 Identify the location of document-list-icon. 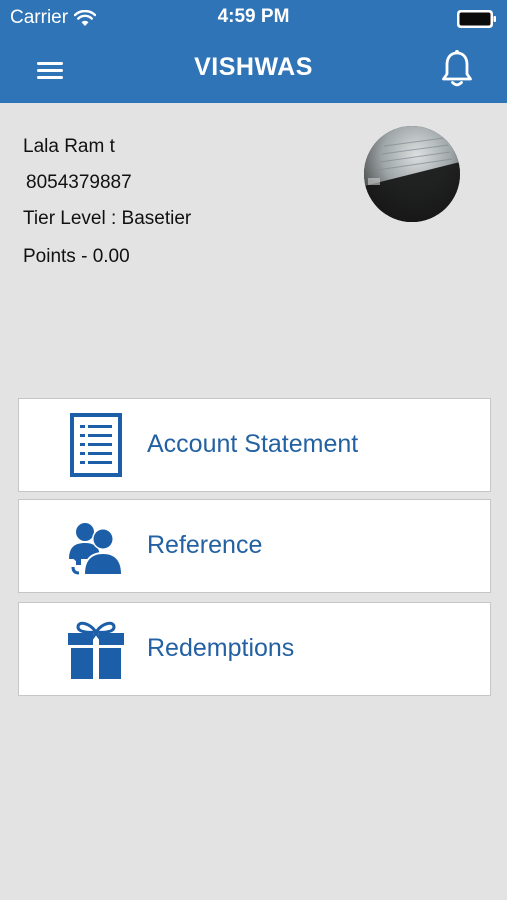
(96, 445).